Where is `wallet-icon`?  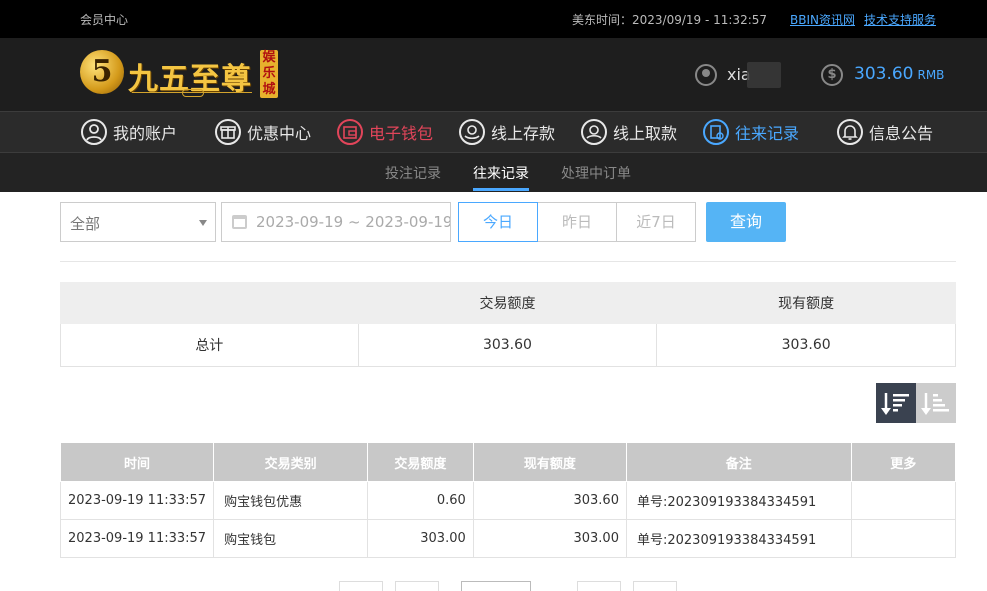 wallet-icon is located at coordinates (350, 132).